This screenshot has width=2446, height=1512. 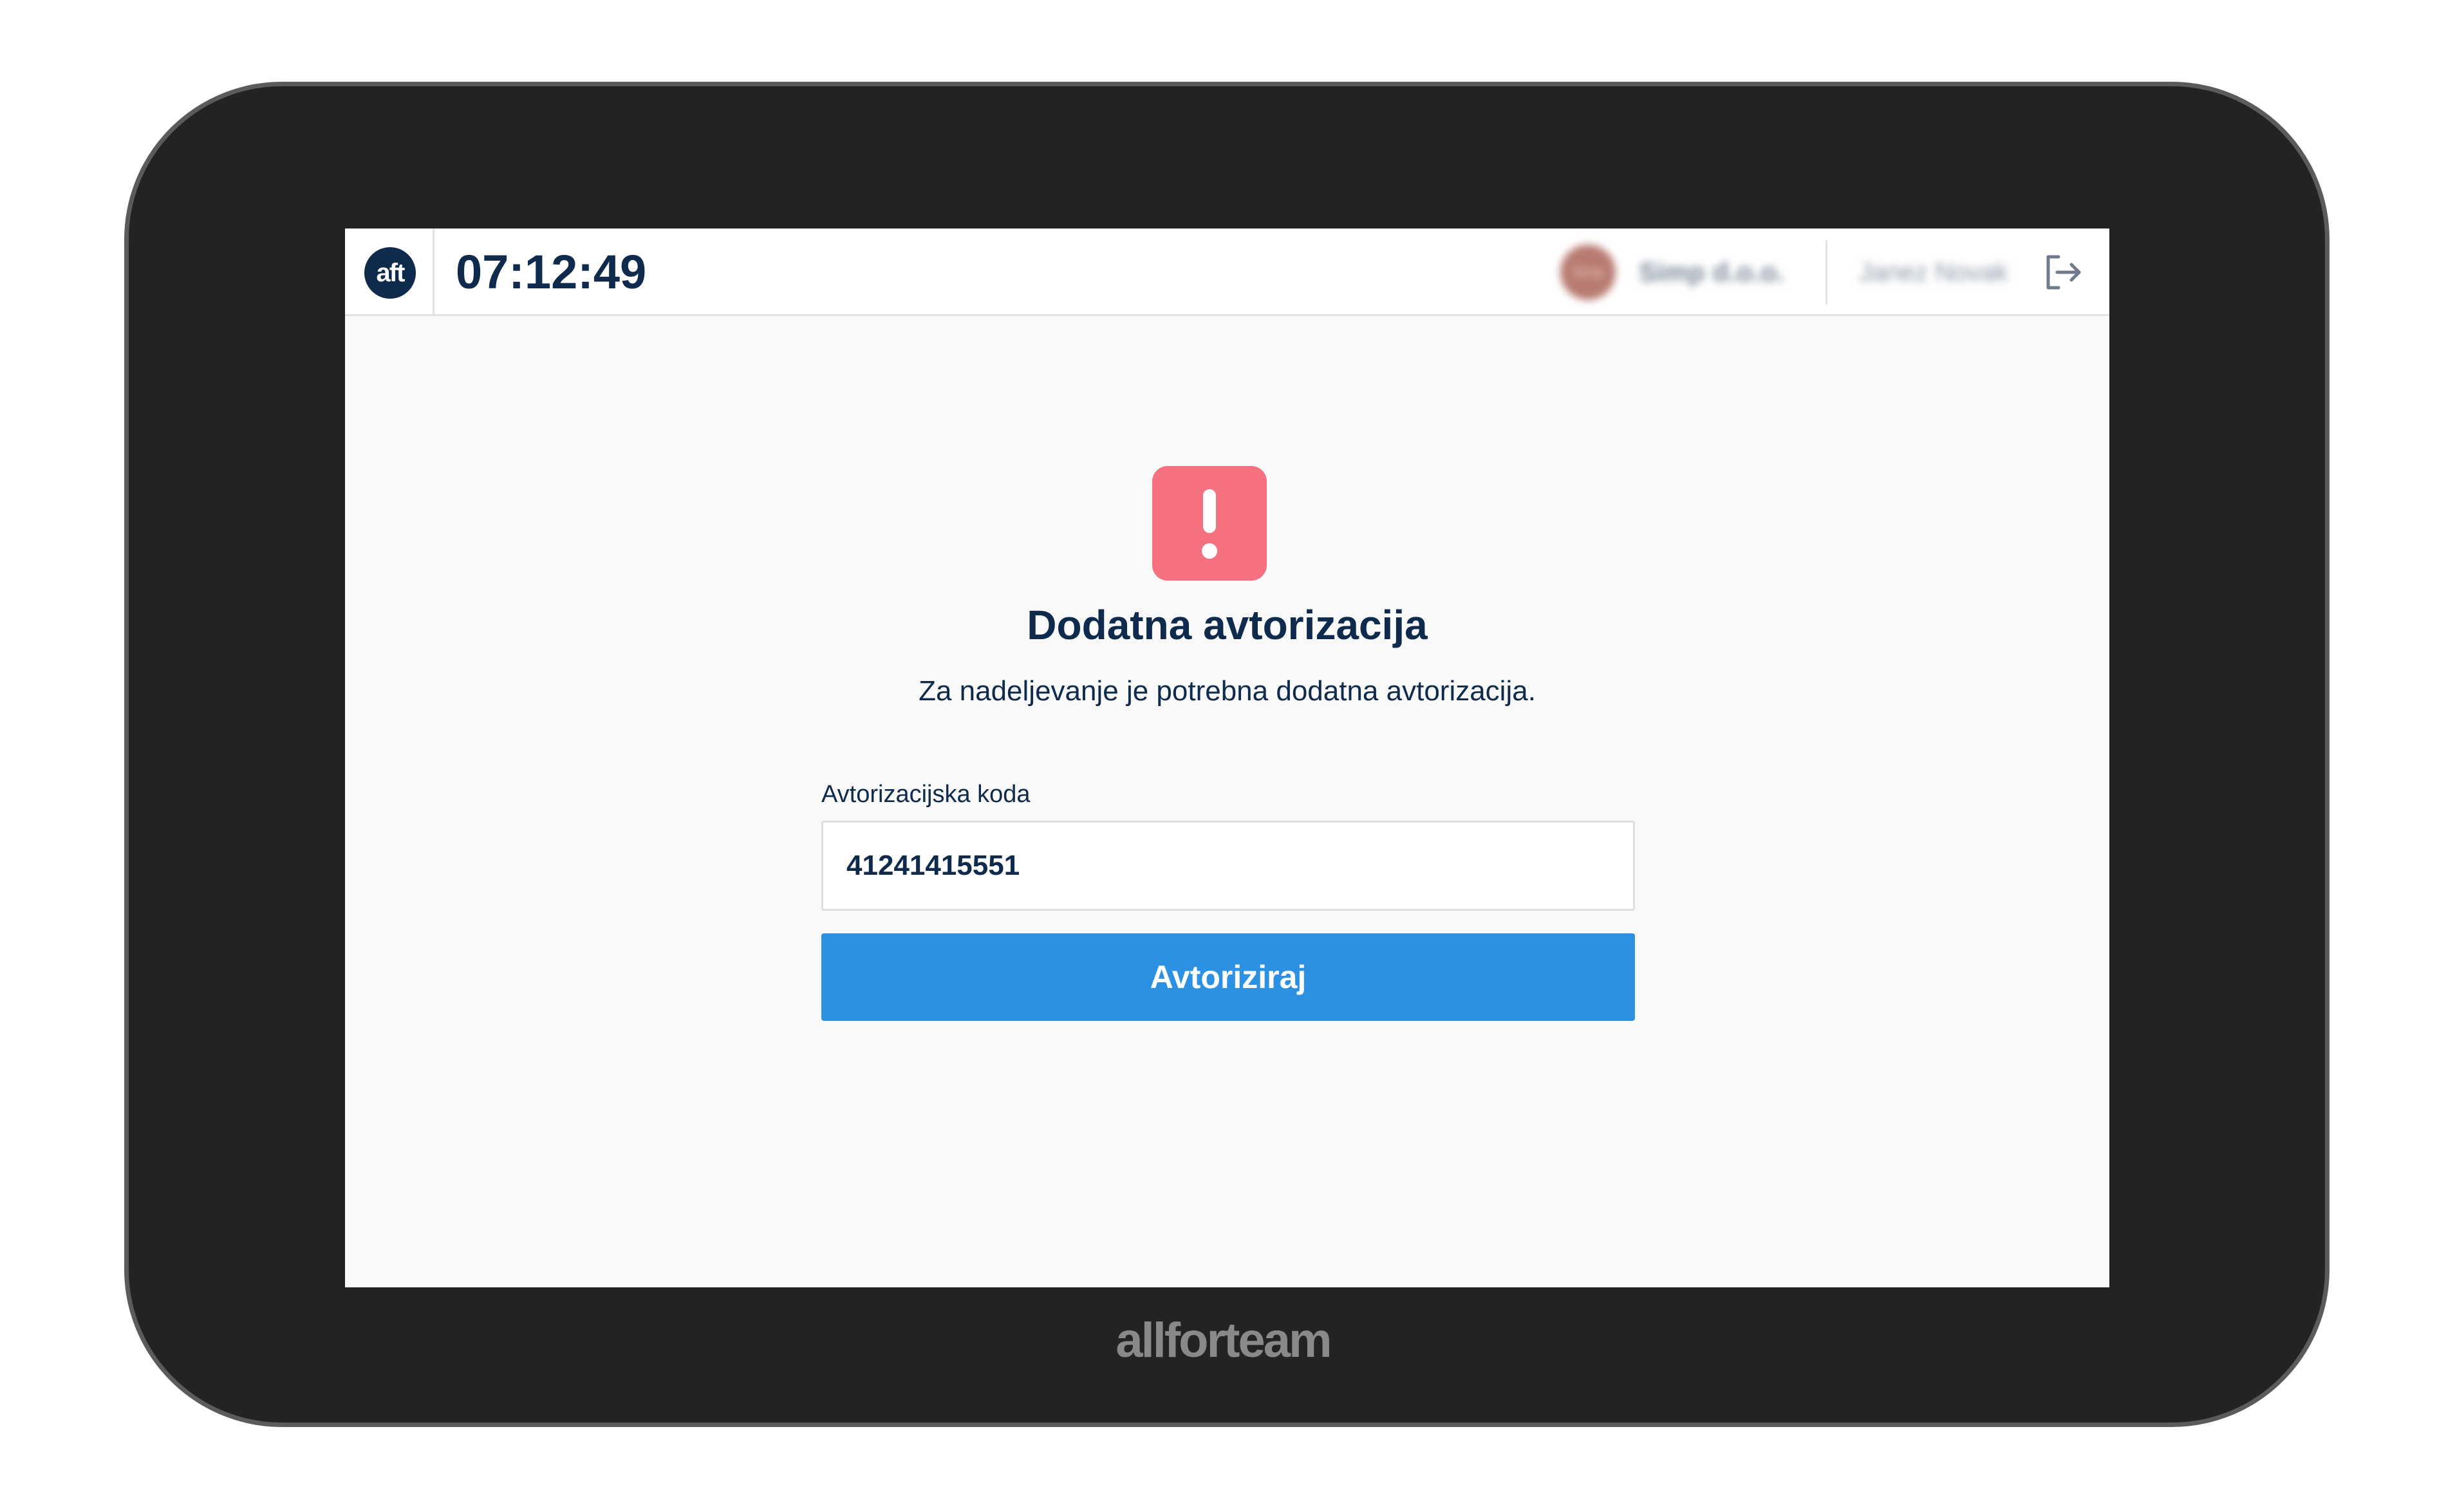 I want to click on logout-icon, so click(x=2063, y=272).